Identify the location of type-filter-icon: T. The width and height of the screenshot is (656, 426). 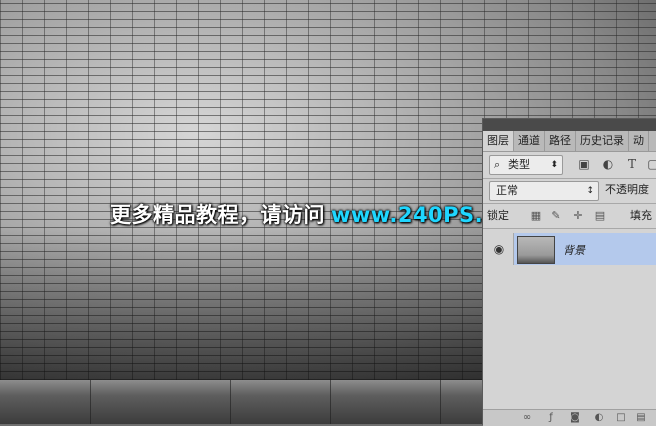
(632, 164).